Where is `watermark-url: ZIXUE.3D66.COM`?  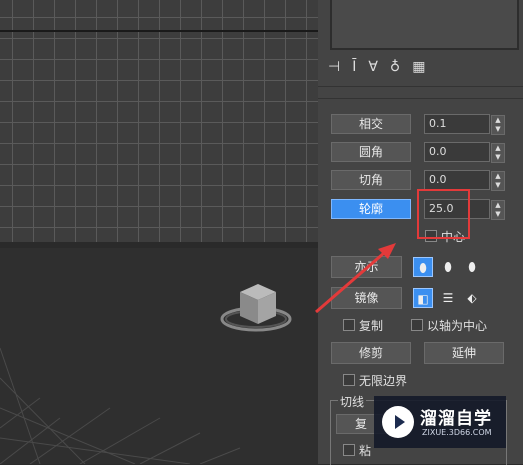 watermark-url: ZIXUE.3D66.COM is located at coordinates (457, 432).